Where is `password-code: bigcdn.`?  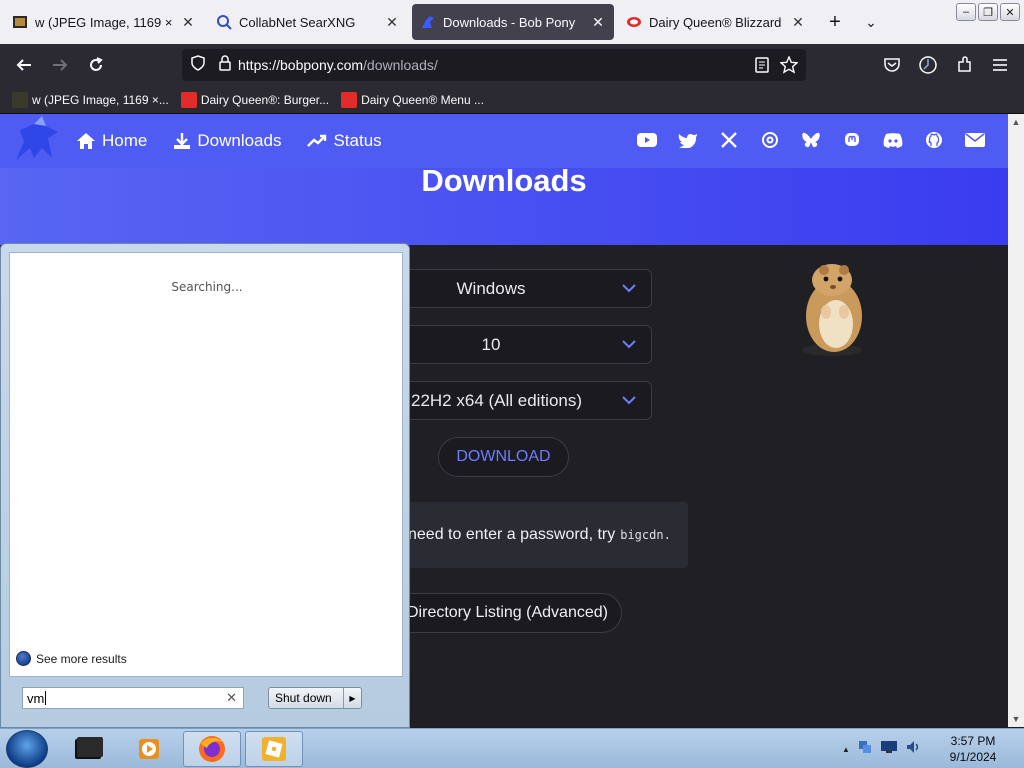
password-code: bigcdn. is located at coordinates (645, 535).